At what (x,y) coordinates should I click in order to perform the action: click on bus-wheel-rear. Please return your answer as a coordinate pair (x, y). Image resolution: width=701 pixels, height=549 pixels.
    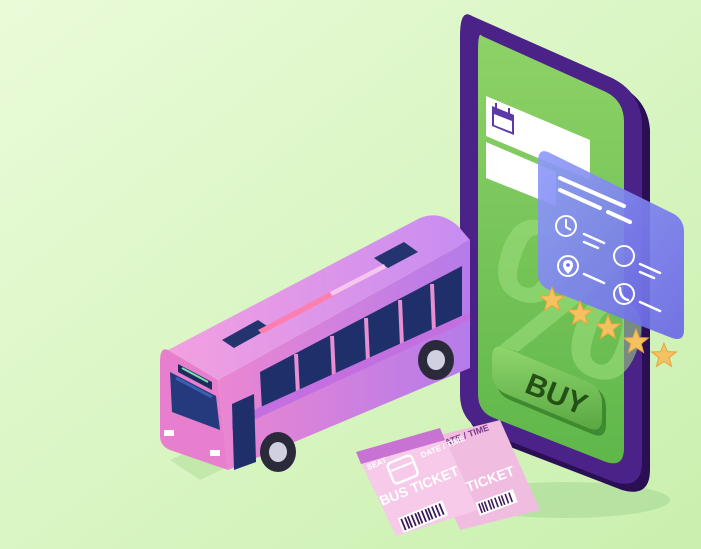
    Looking at the image, I should click on (436, 360).